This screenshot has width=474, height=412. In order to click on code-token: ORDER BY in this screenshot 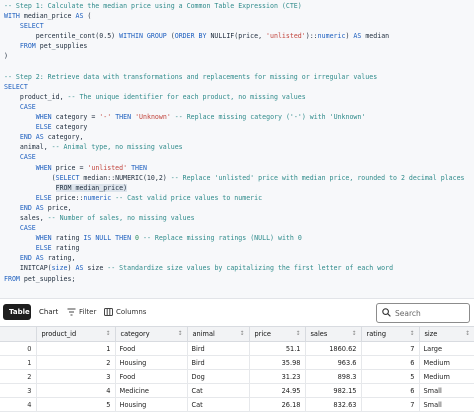, I will do `click(190, 36)`.